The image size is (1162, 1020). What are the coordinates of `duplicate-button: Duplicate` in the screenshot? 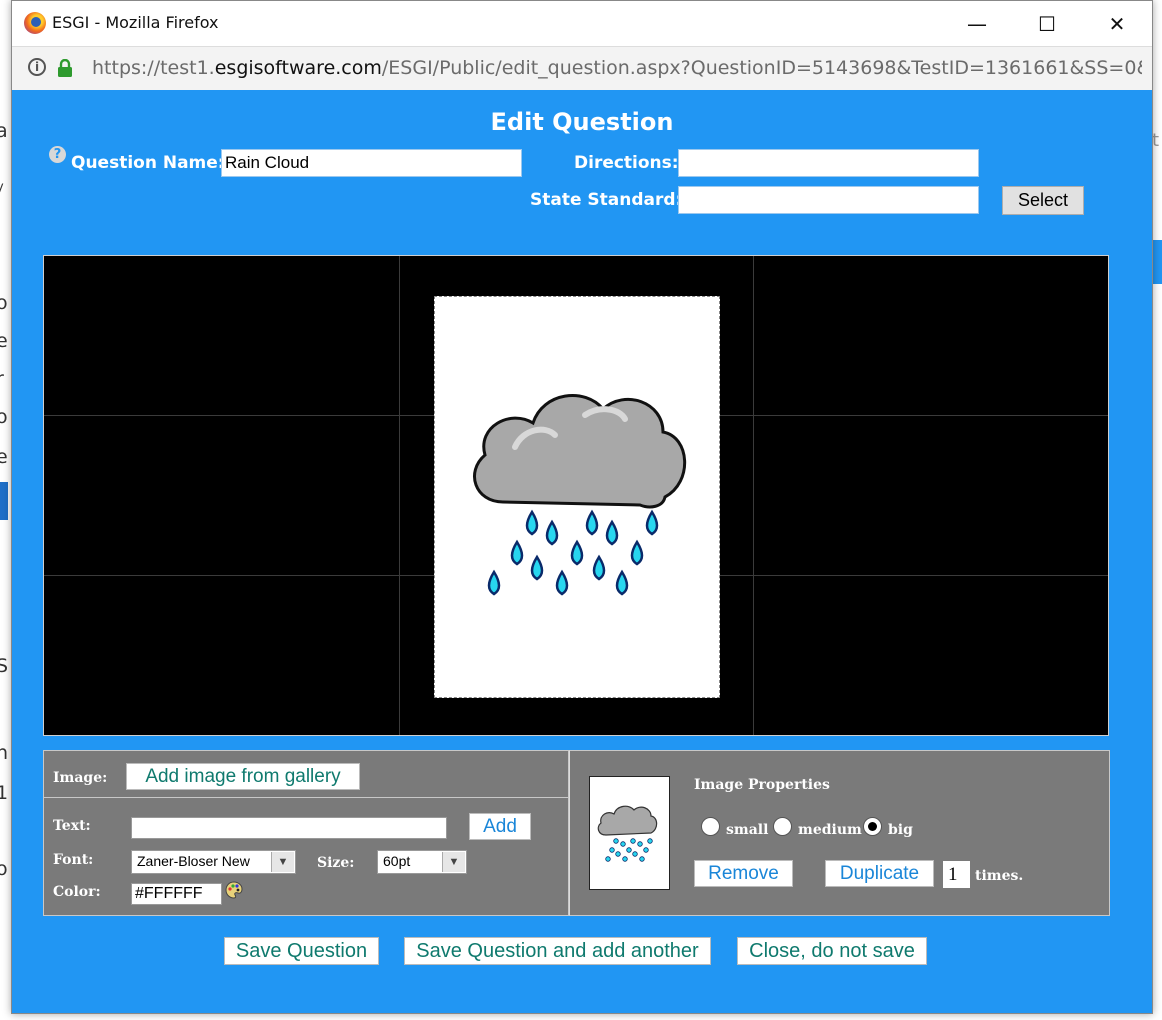 It's located at (879, 873).